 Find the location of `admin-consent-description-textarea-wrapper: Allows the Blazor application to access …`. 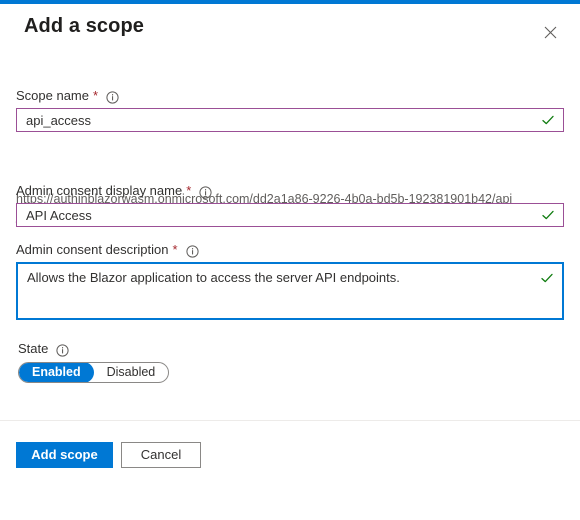

admin-consent-description-textarea-wrapper: Allows the Blazor application to access … is located at coordinates (290, 291).